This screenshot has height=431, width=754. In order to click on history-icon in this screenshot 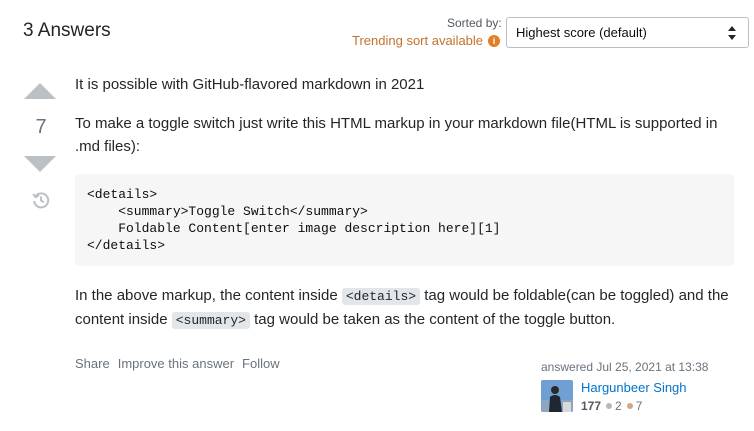, I will do `click(41, 200)`.